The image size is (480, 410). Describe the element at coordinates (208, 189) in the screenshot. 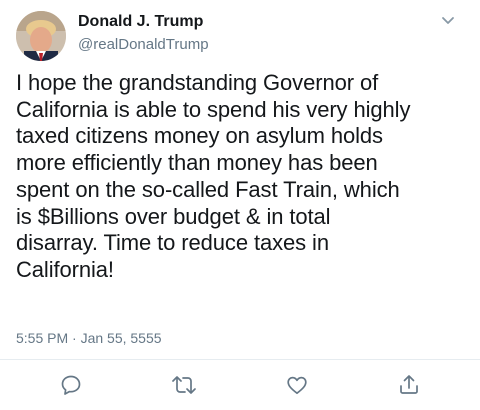

I see `tweet-text-line: spent on the so-called Fast Train, which` at that location.